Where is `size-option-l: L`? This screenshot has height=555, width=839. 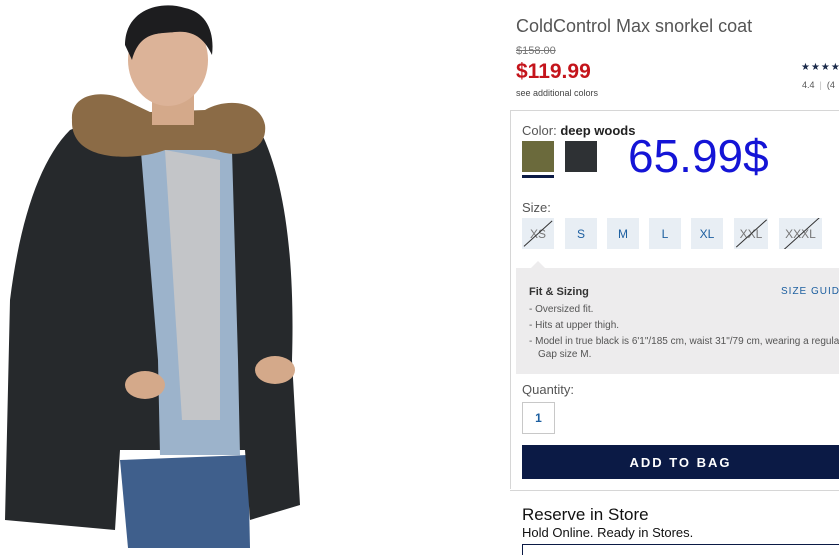
size-option-l: L is located at coordinates (665, 233).